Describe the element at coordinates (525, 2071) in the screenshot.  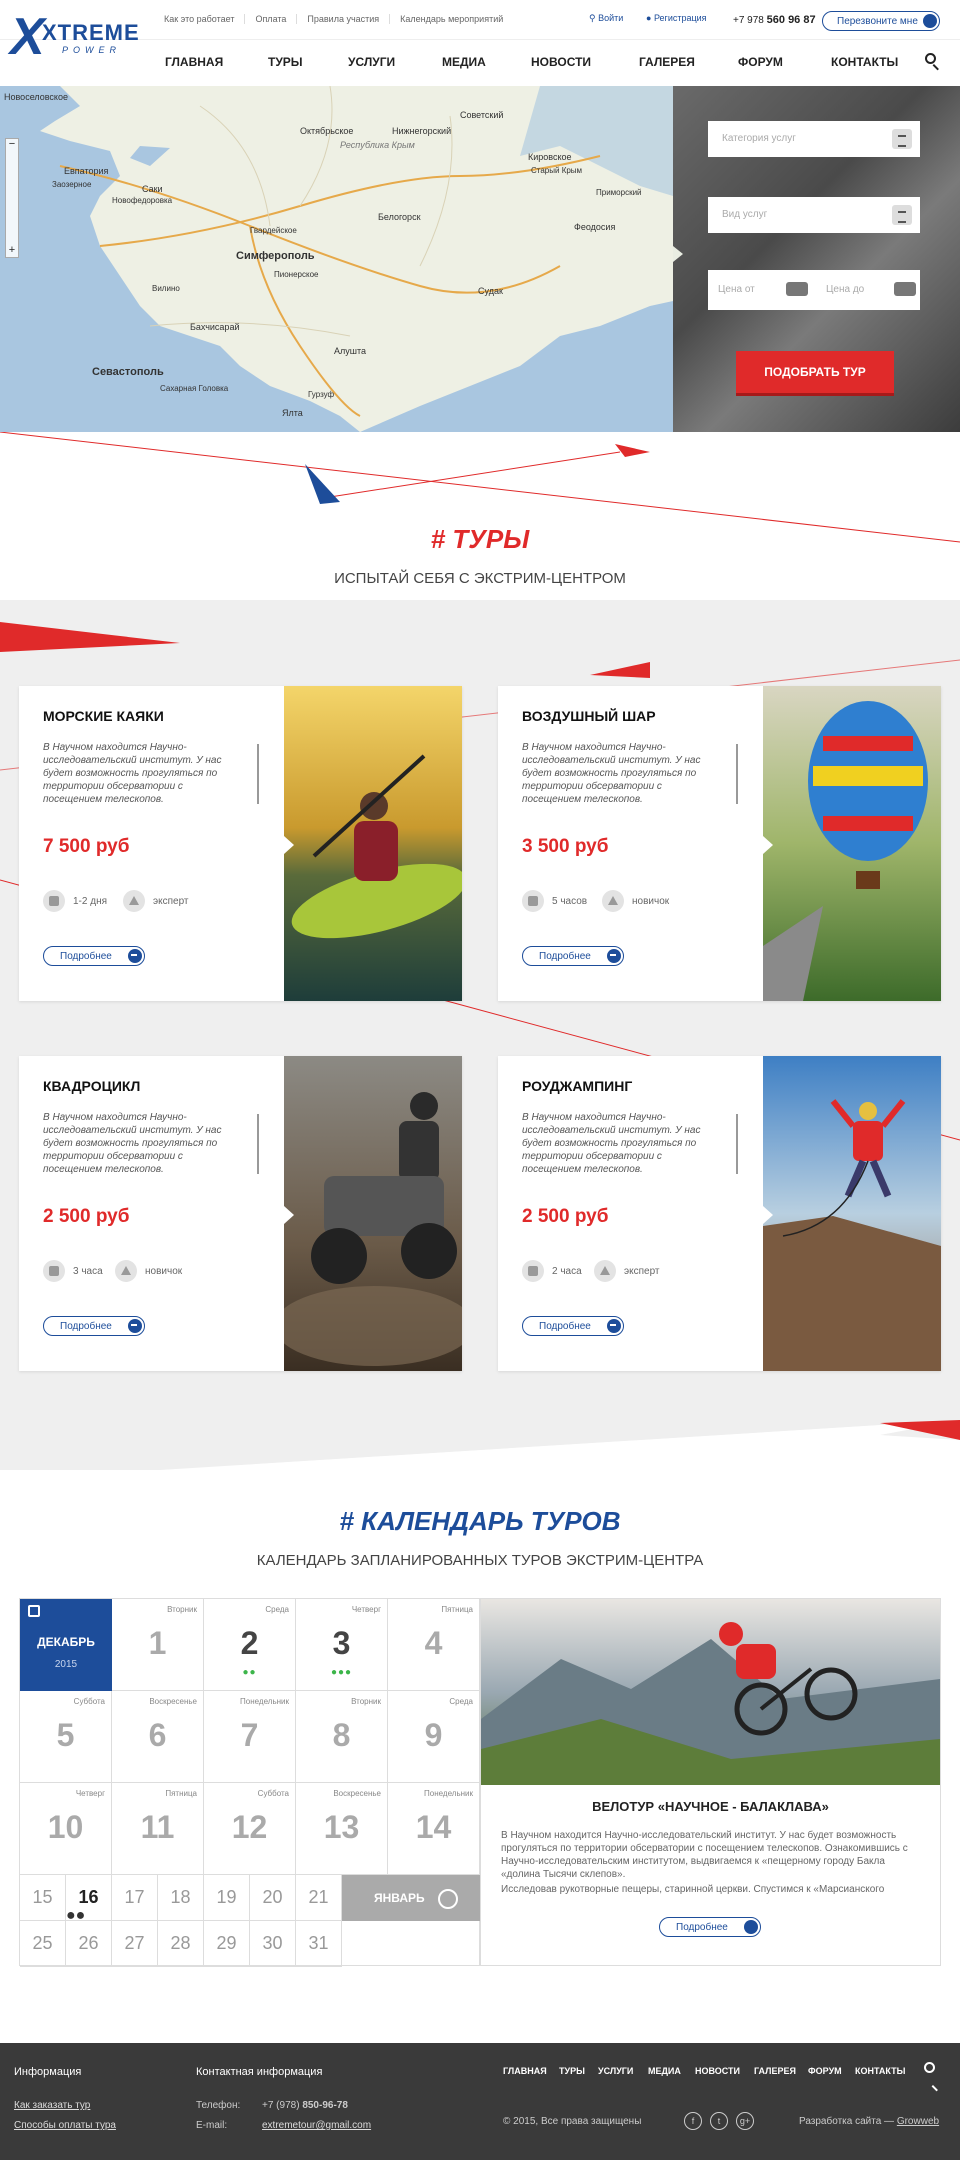
I see `footer-nav-item: ГЛАВНАЯ` at that location.